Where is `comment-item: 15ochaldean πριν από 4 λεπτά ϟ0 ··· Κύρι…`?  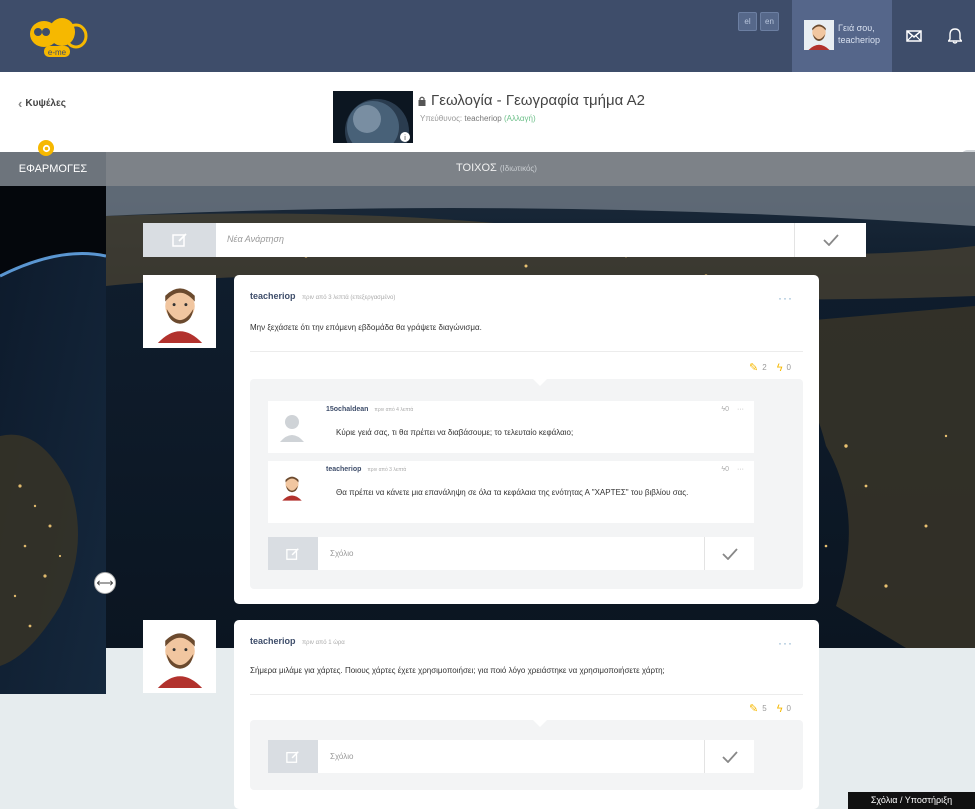 comment-item: 15ochaldean πριν από 4 λεπτά ϟ0 ··· Κύρι… is located at coordinates (511, 427).